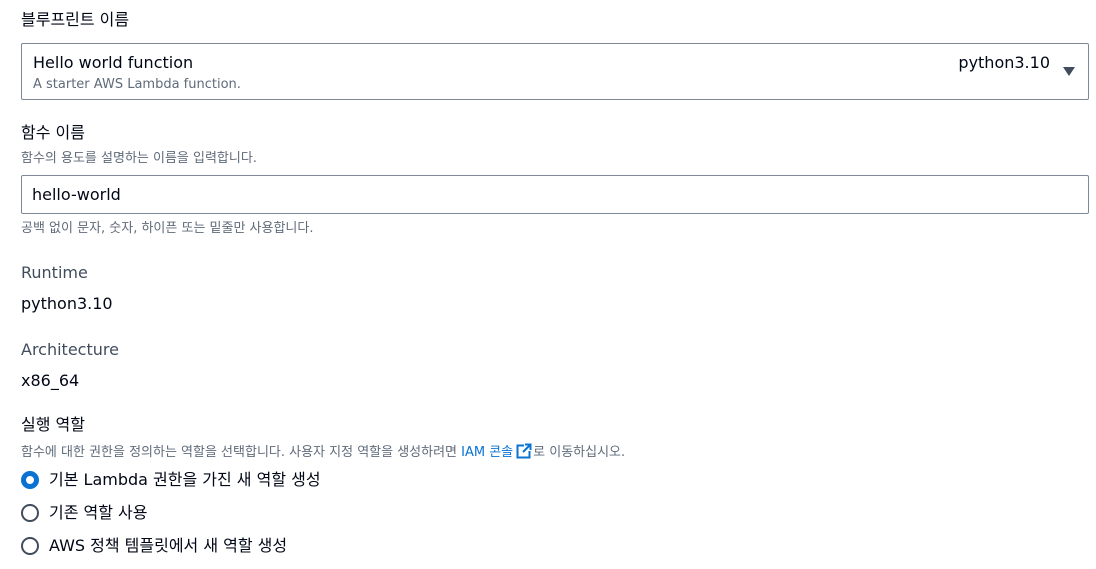 This screenshot has height=569, width=1096. I want to click on role-option-label: 기존 역할 사용, so click(98, 512).